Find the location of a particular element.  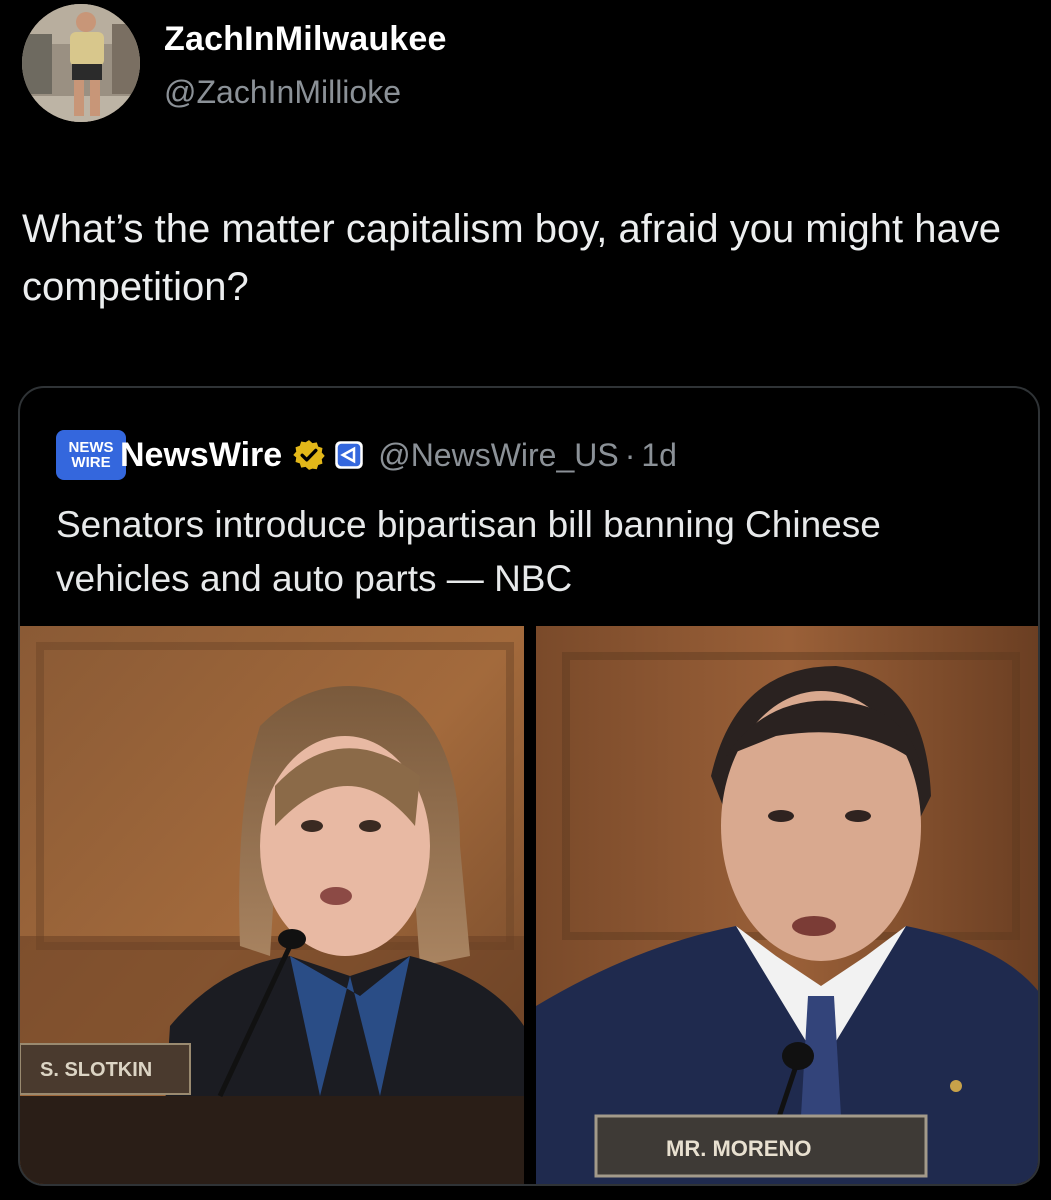

avatar-photo is located at coordinates (81, 63).